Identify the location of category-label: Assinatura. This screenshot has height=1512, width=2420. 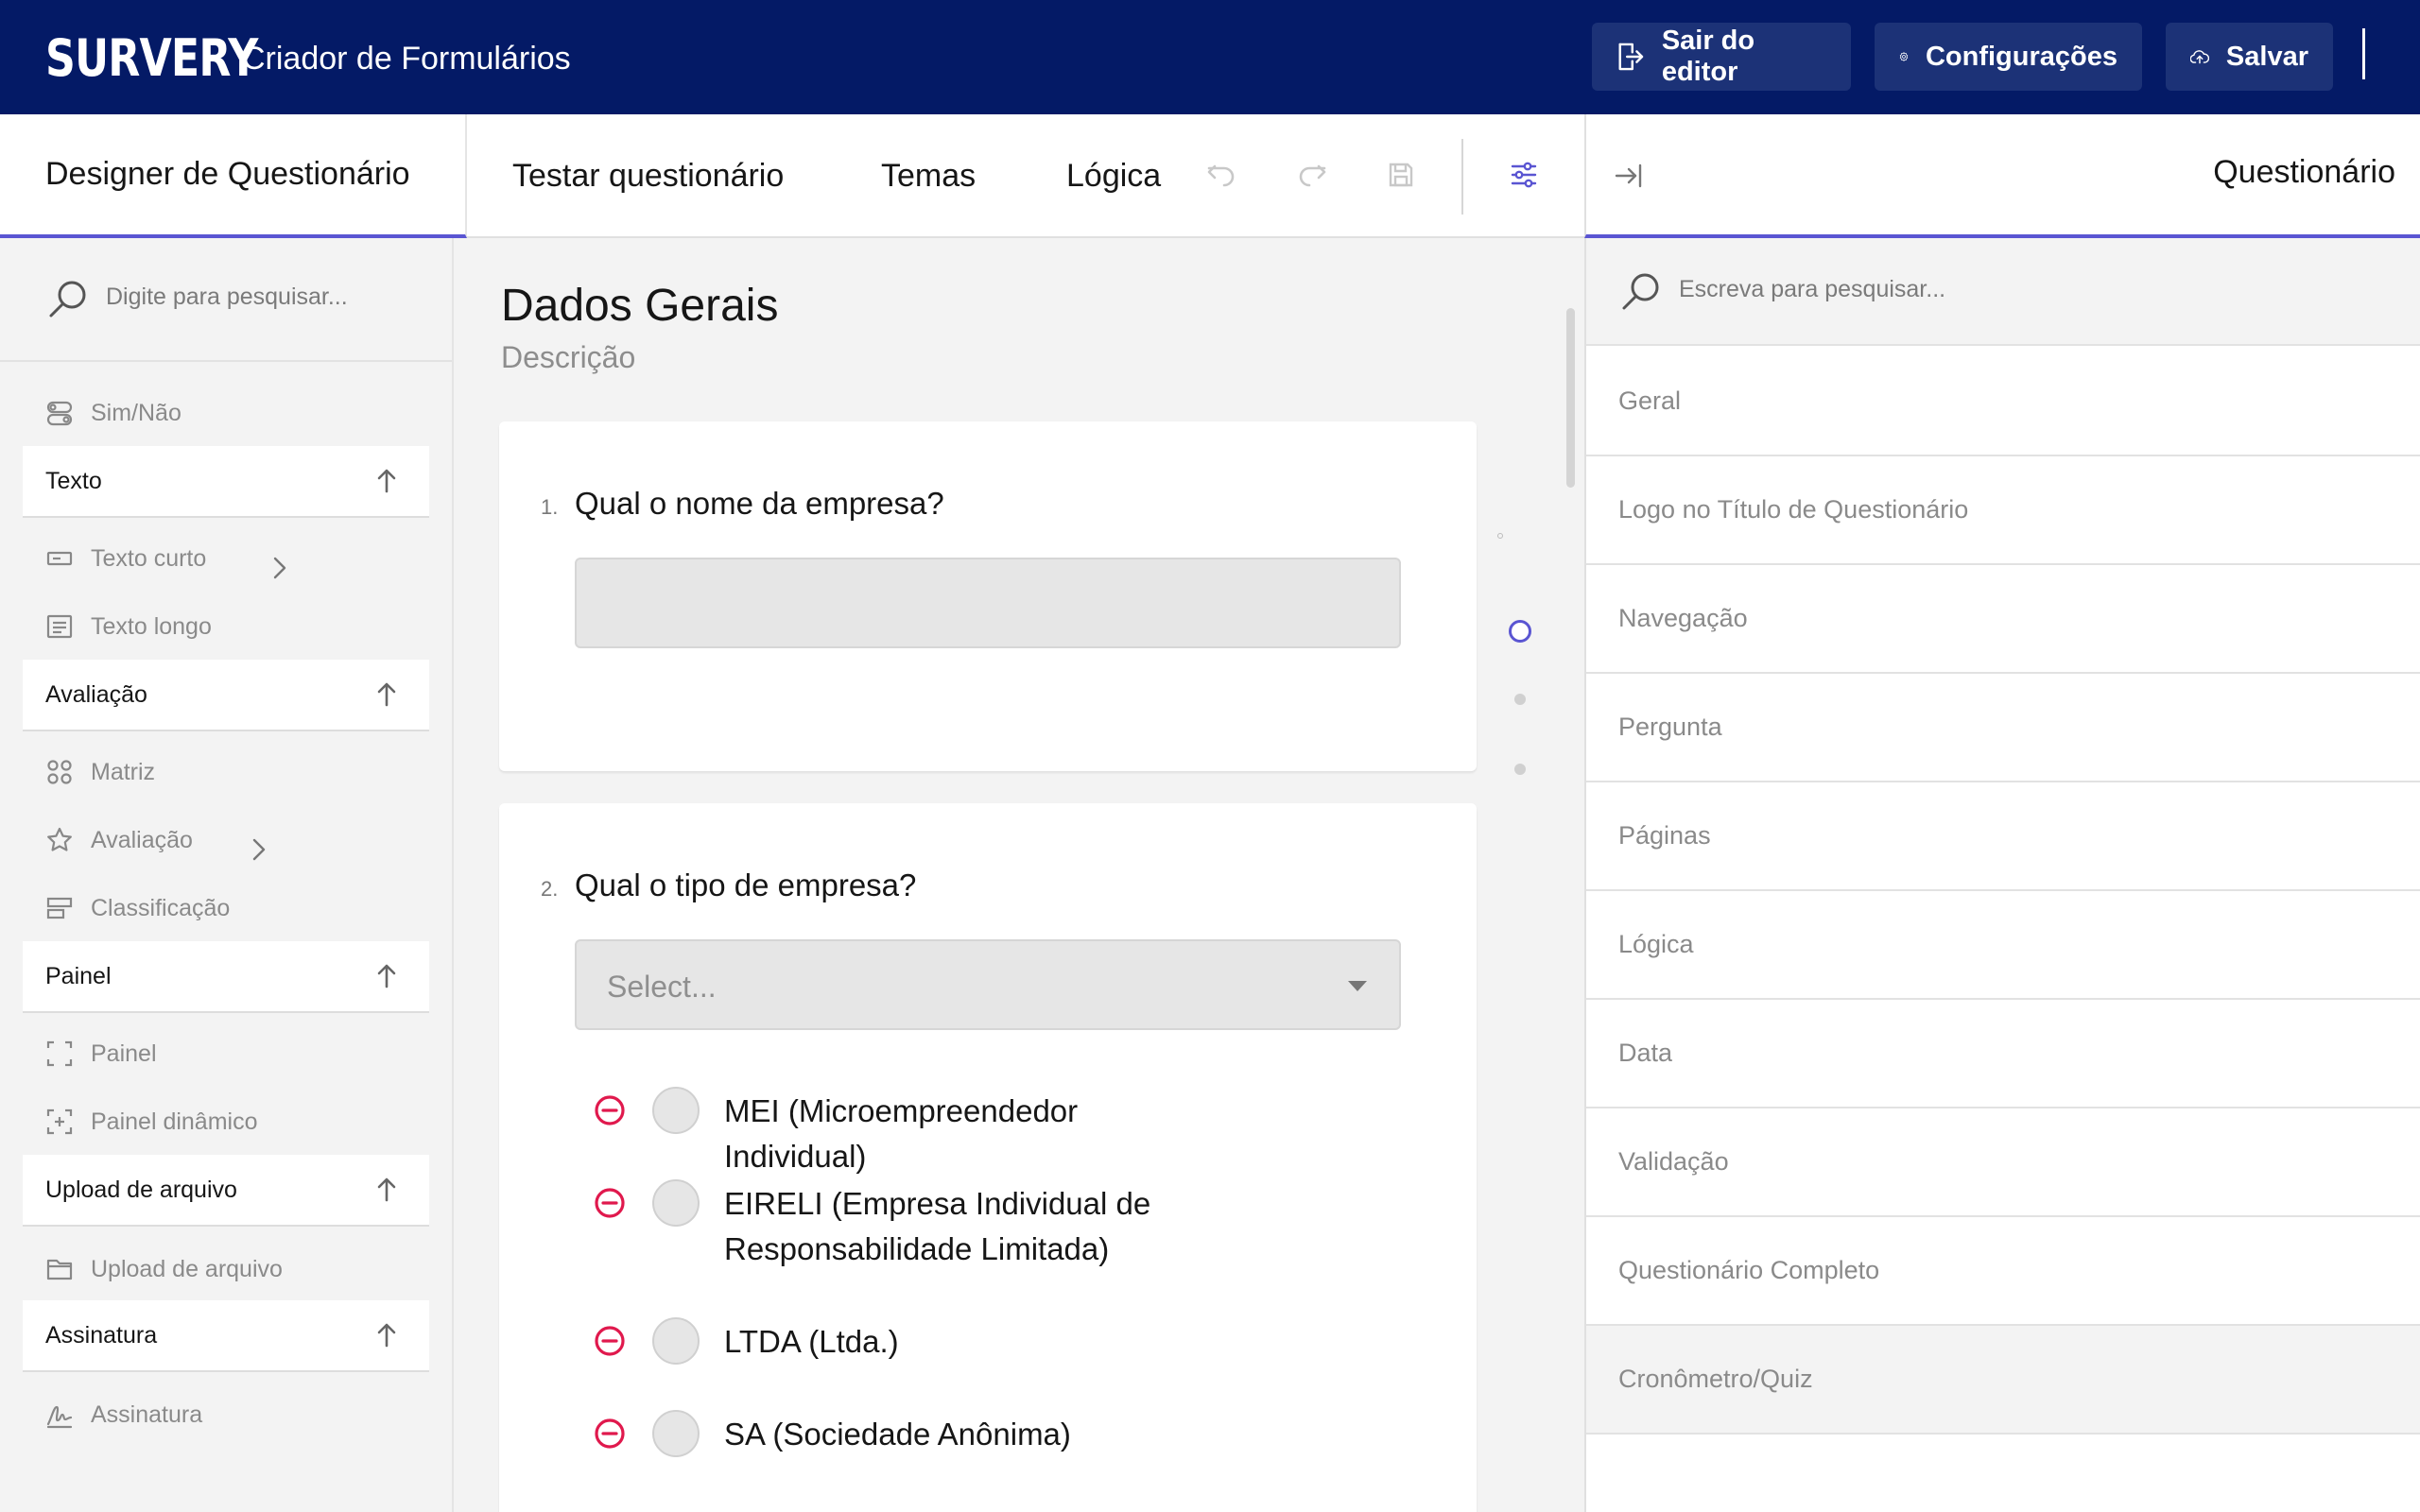
(101, 1335).